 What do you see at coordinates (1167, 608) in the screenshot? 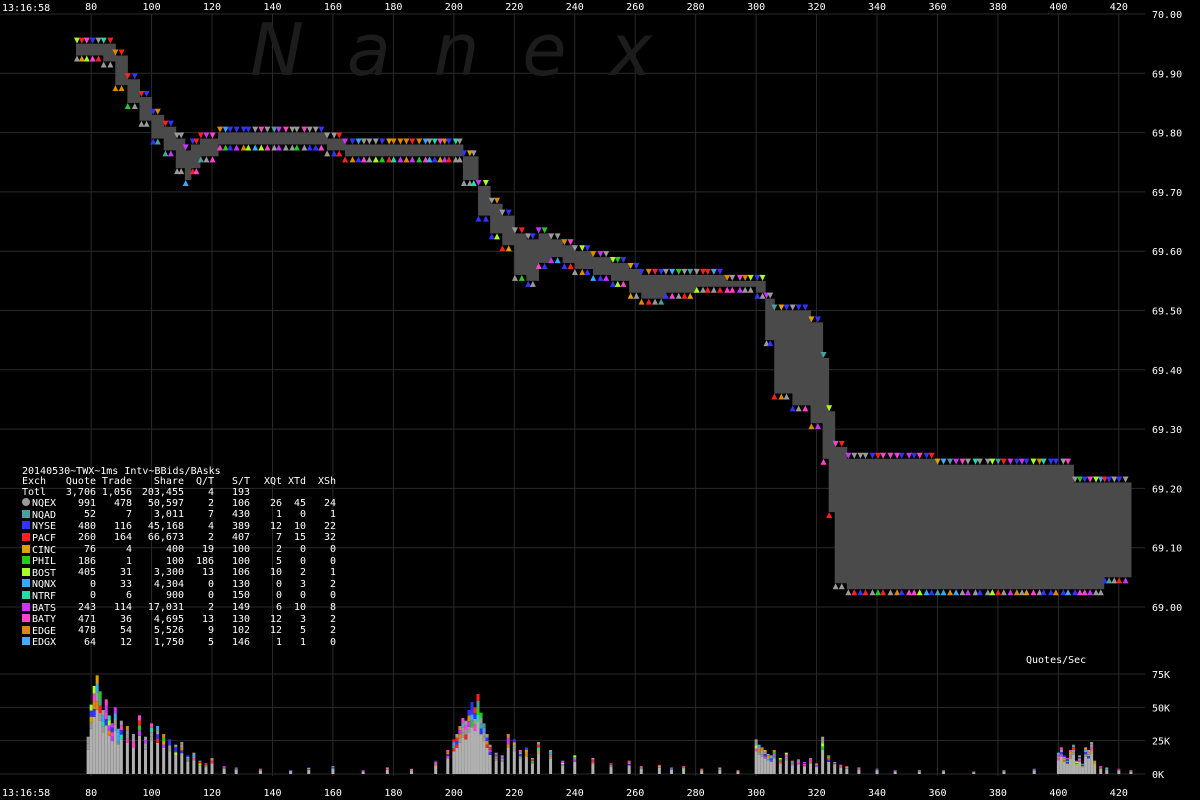
I see `price-tick-label: 69.00` at bounding box center [1167, 608].